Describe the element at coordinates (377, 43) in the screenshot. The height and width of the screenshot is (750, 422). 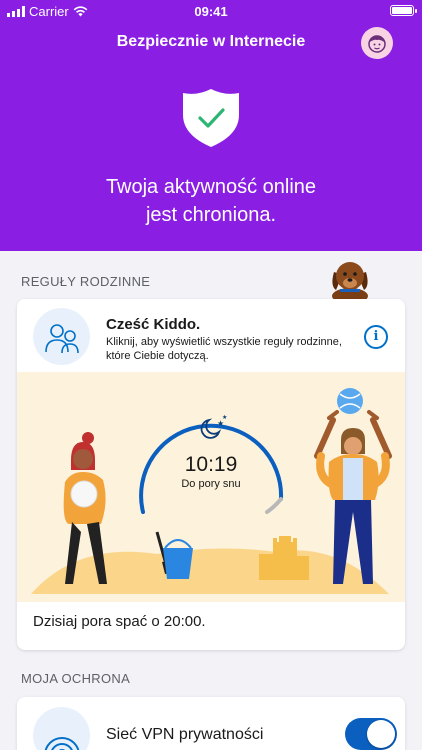
I see `avatar-icon` at that location.